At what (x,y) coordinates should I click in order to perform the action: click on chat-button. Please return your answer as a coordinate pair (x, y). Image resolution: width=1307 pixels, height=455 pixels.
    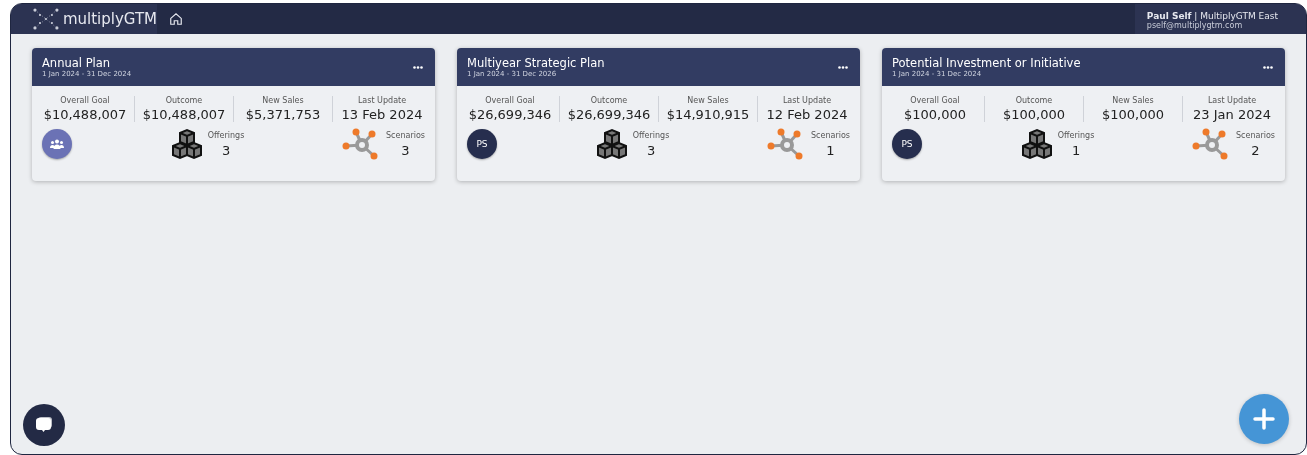
    Looking at the image, I should click on (44, 425).